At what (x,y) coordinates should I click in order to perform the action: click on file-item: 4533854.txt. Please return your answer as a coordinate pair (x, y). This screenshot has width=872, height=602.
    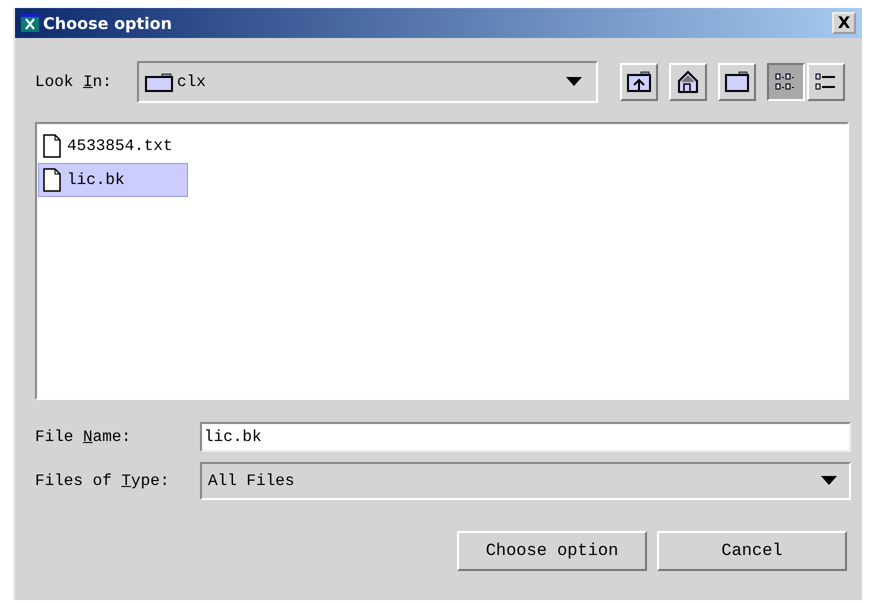
    Looking at the image, I should click on (113, 146).